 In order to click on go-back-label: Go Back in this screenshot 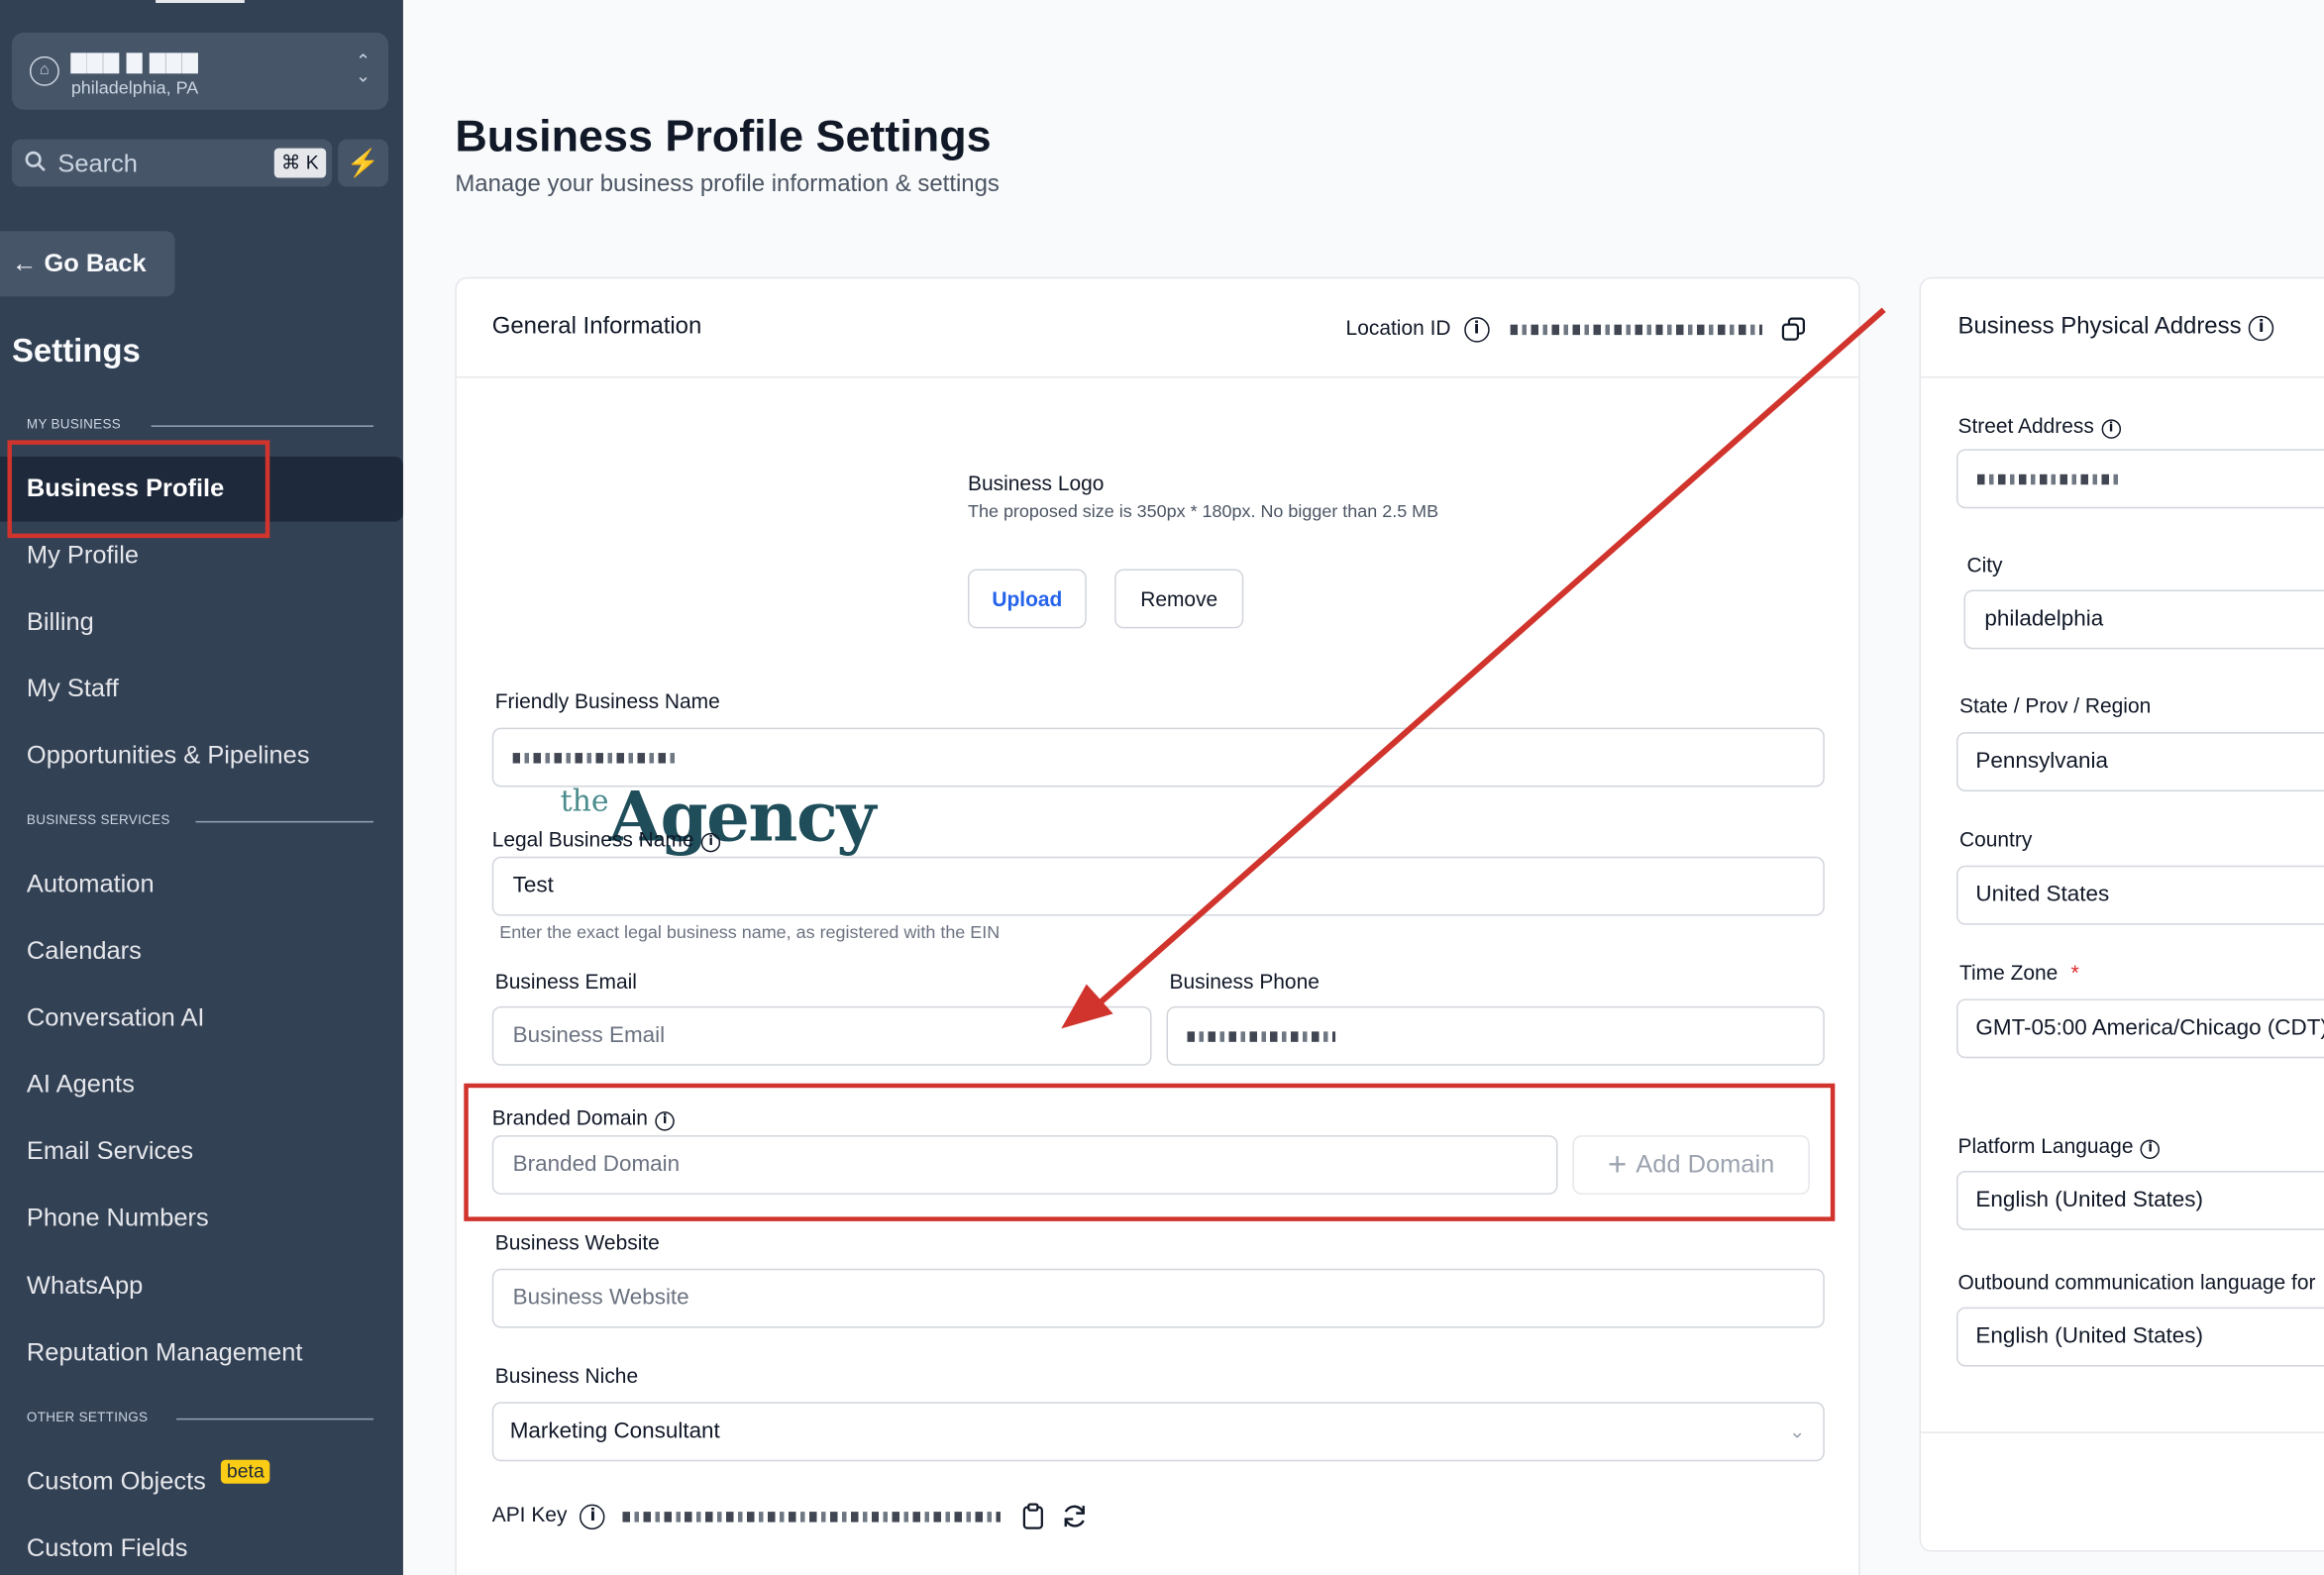, I will do `click(96, 263)`.